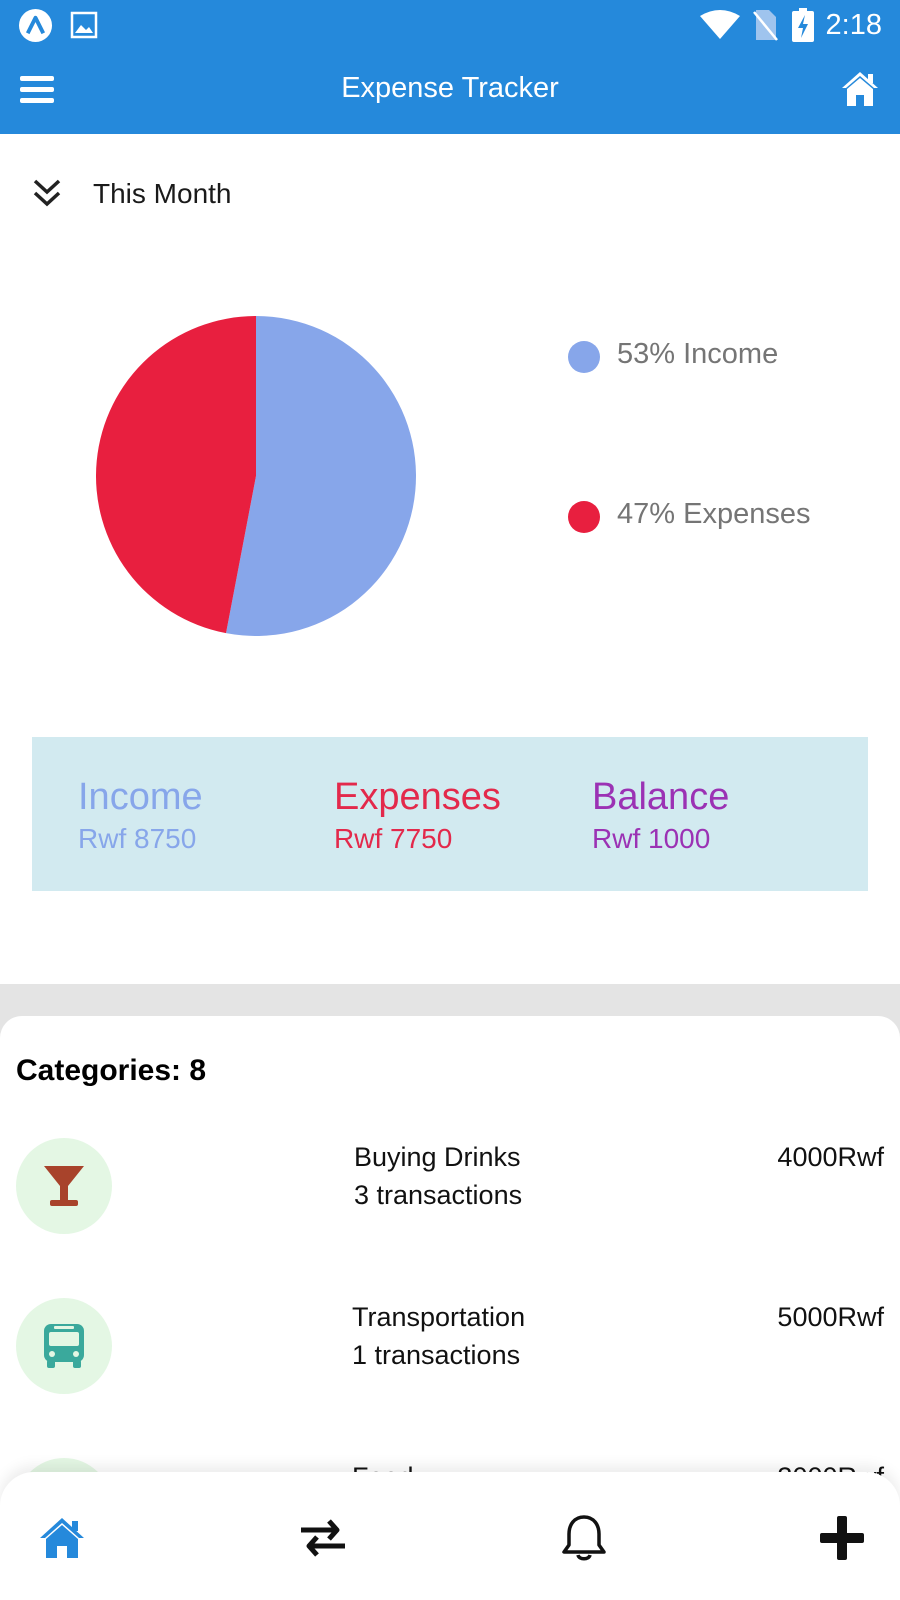  Describe the element at coordinates (714, 514) in the screenshot. I see `legend-text-expenses: 47% Expenses` at that location.